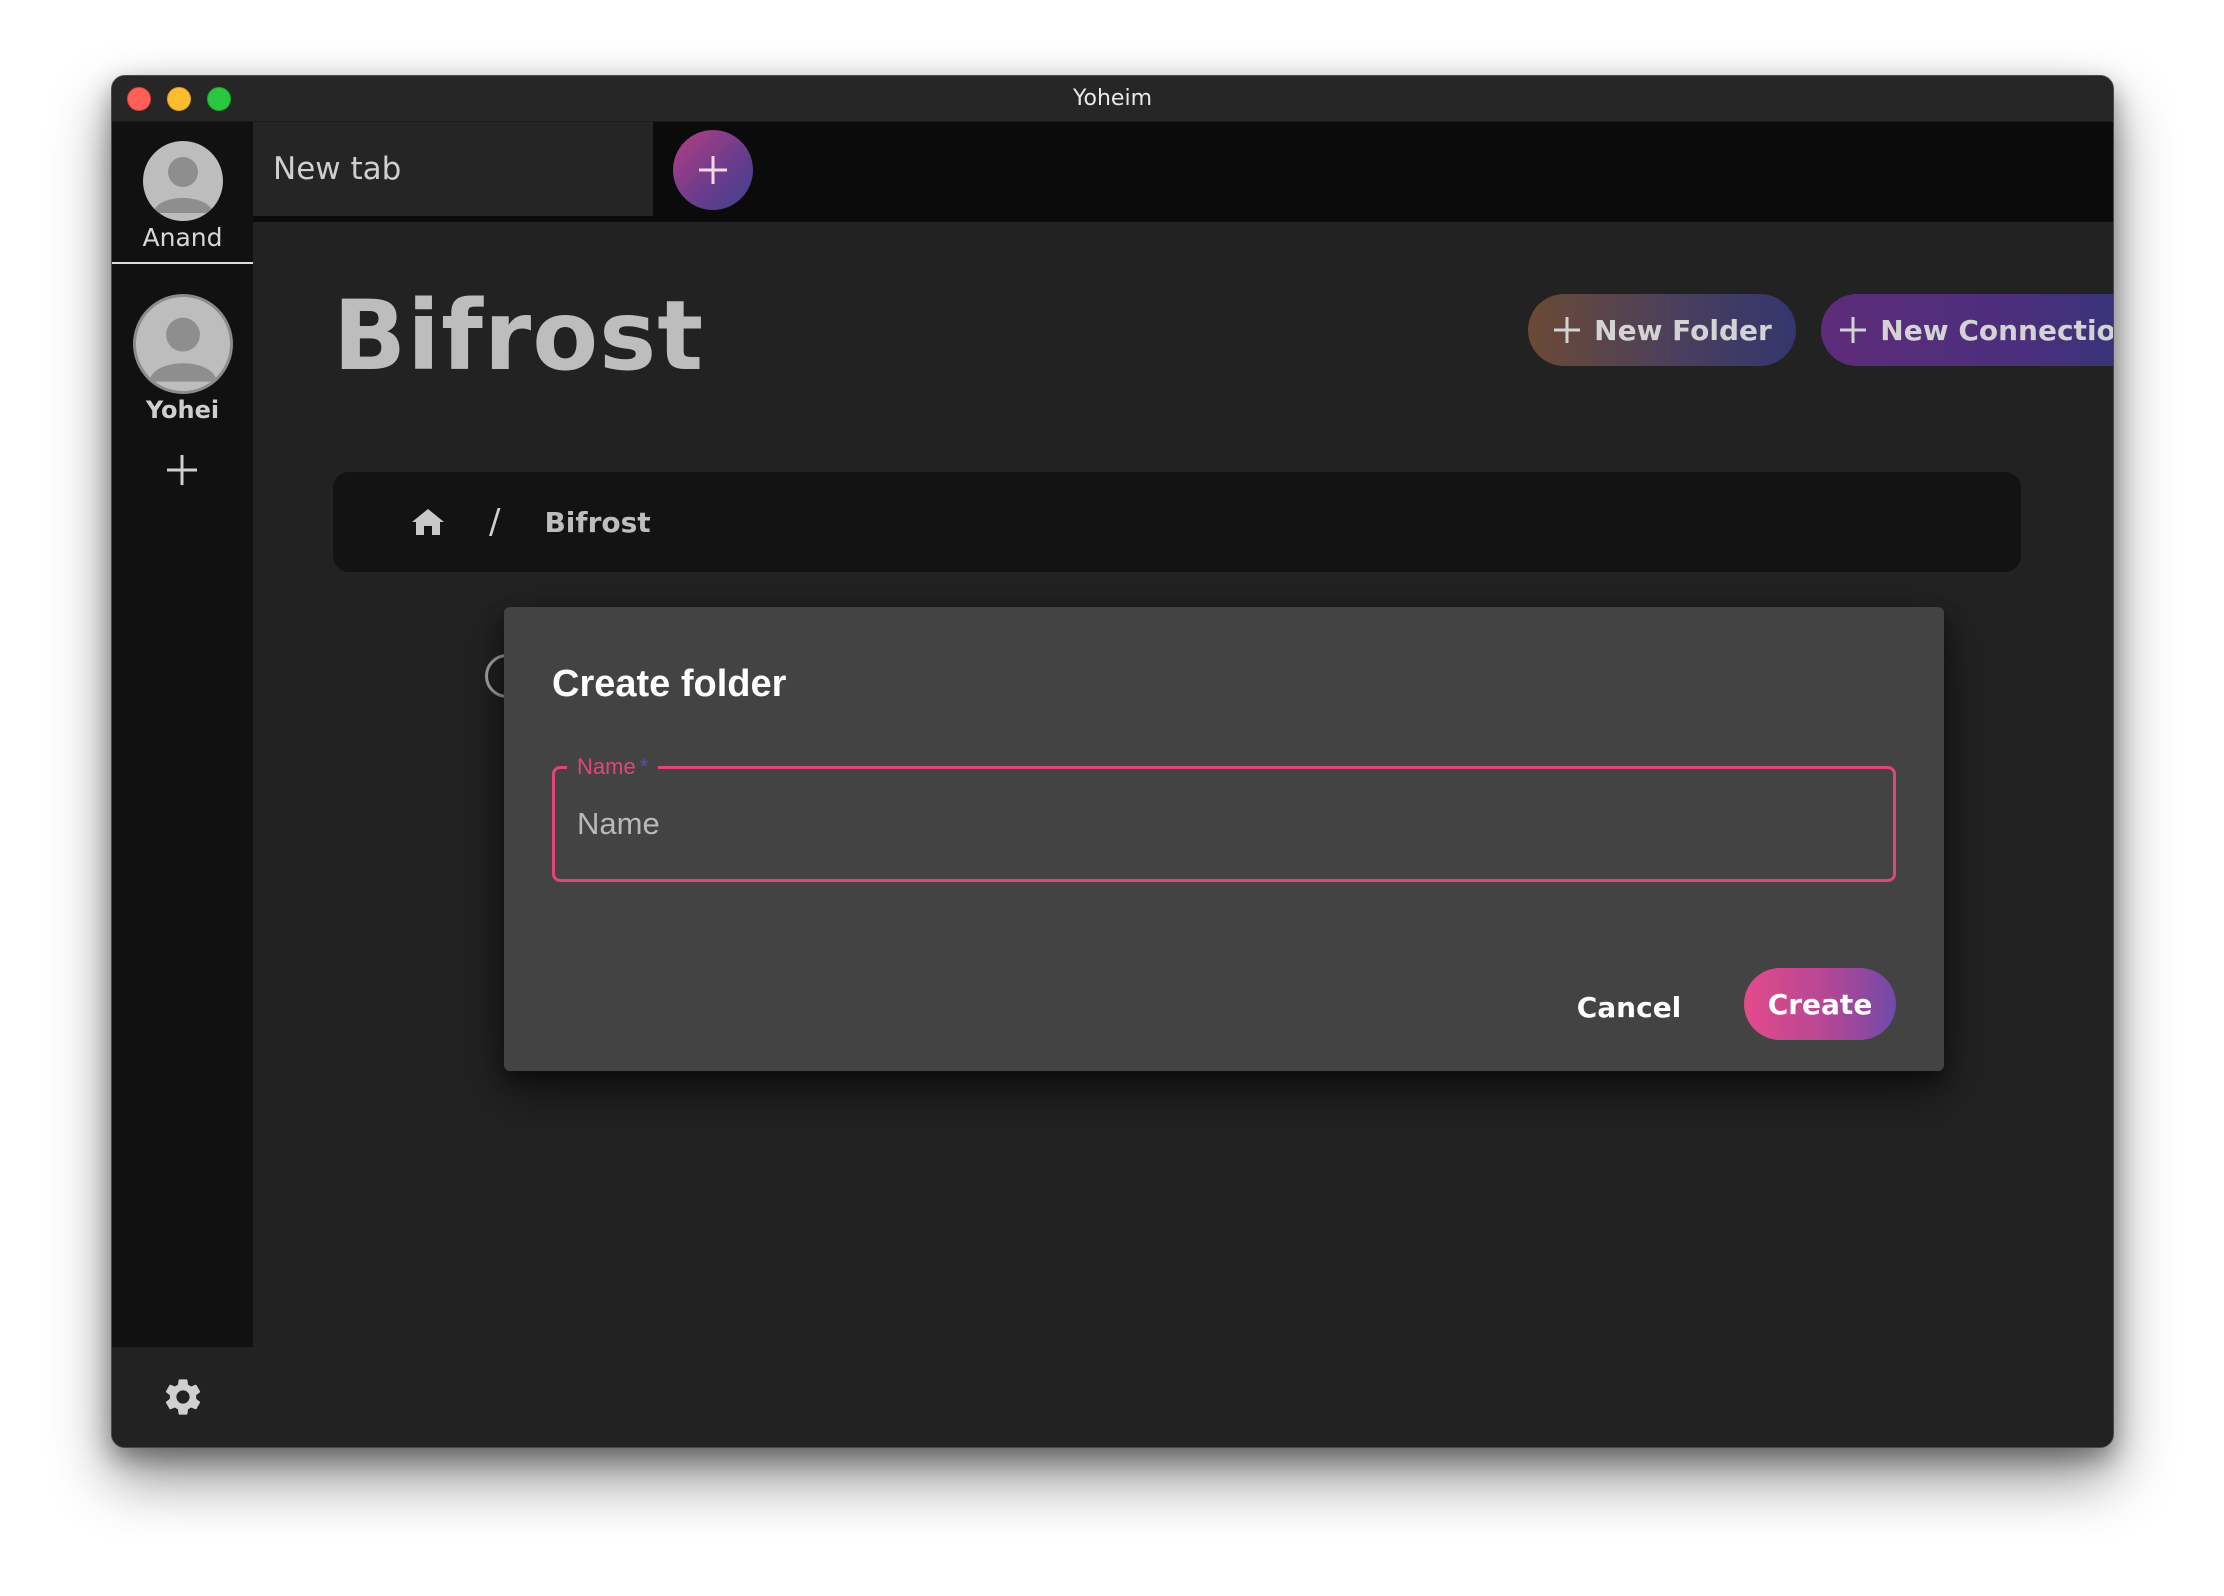 This screenshot has height=1596, width=2224. Describe the element at coordinates (182, 784) in the screenshot. I see `profile-sidebar: Anand Yohei` at that location.